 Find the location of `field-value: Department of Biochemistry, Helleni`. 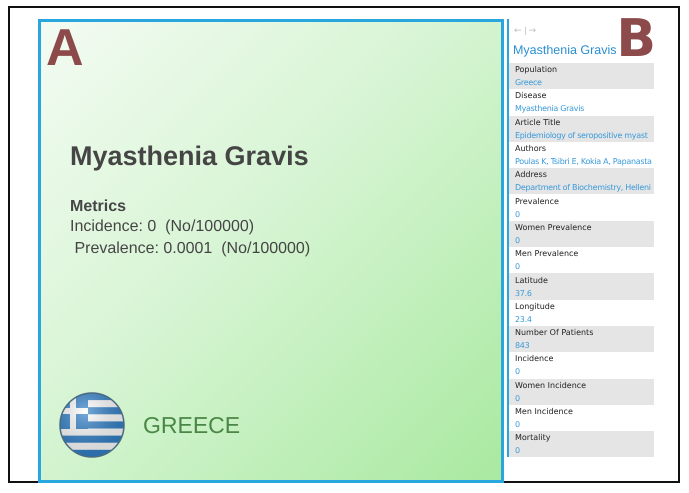

field-value: Department of Biochemistry, Helleni is located at coordinates (583, 188).